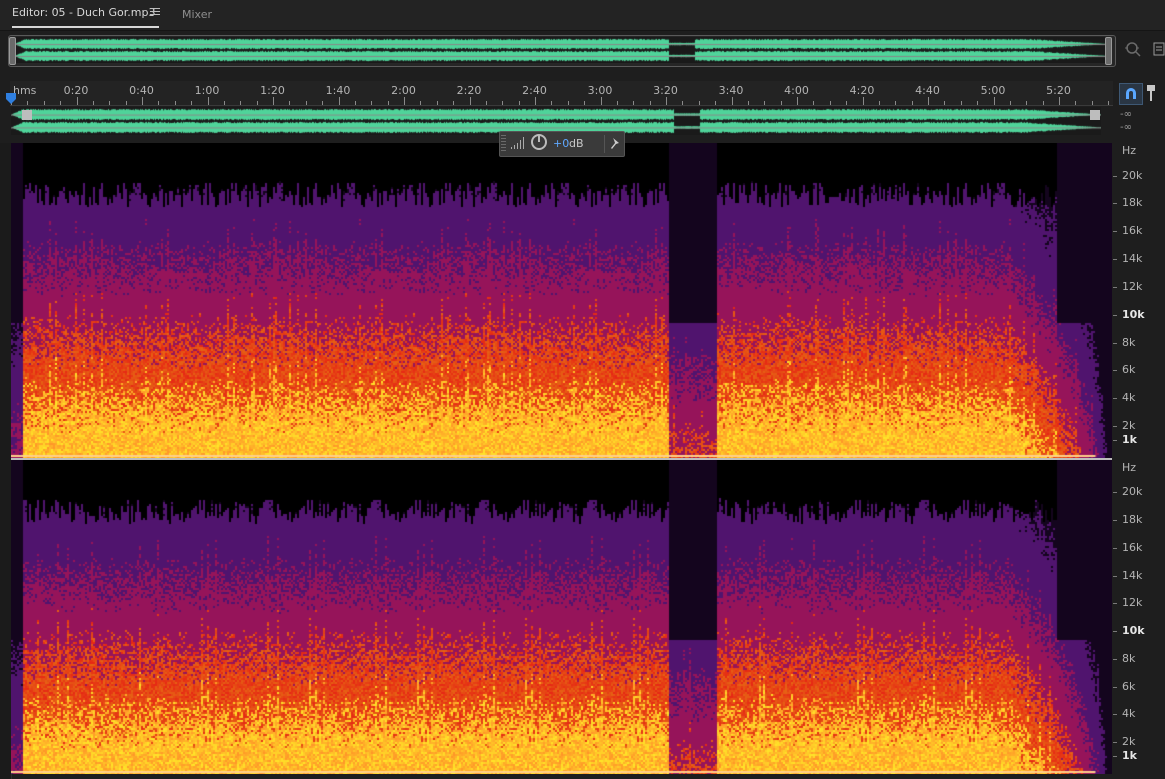  I want to click on gain-unit: dB, so click(576, 143).